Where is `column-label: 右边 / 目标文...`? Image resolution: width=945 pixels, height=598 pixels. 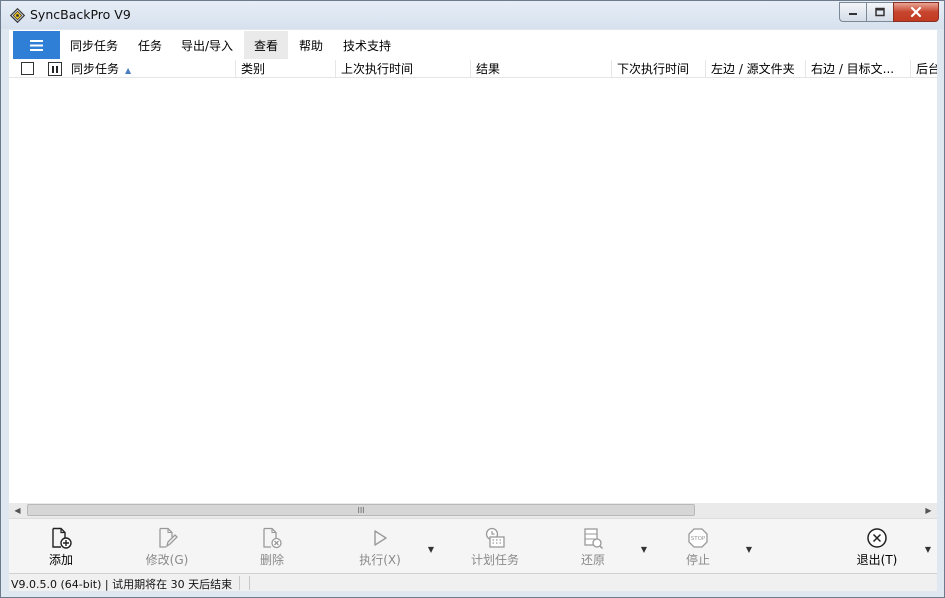 column-label: 右边 / 目标文... is located at coordinates (853, 69).